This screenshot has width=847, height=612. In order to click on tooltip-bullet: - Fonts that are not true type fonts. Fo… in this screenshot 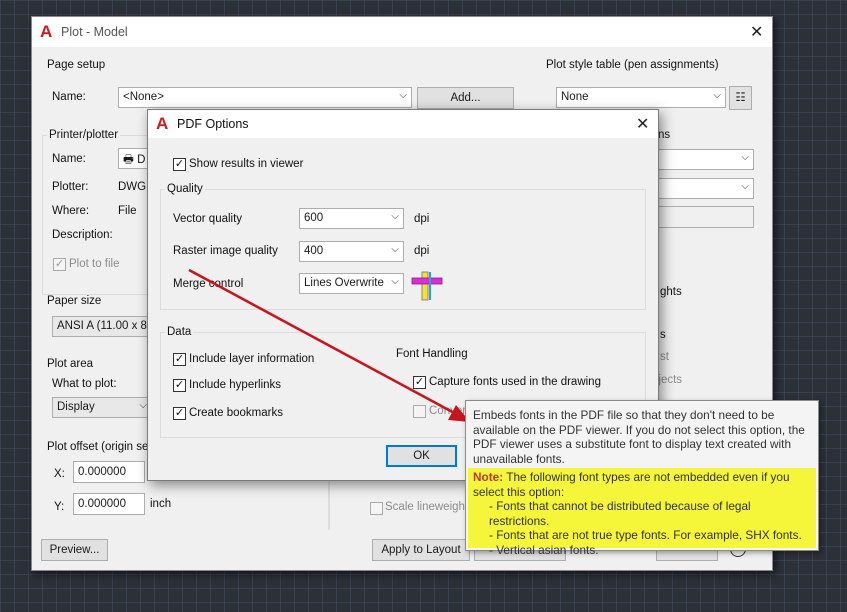, I will do `click(645, 535)`.